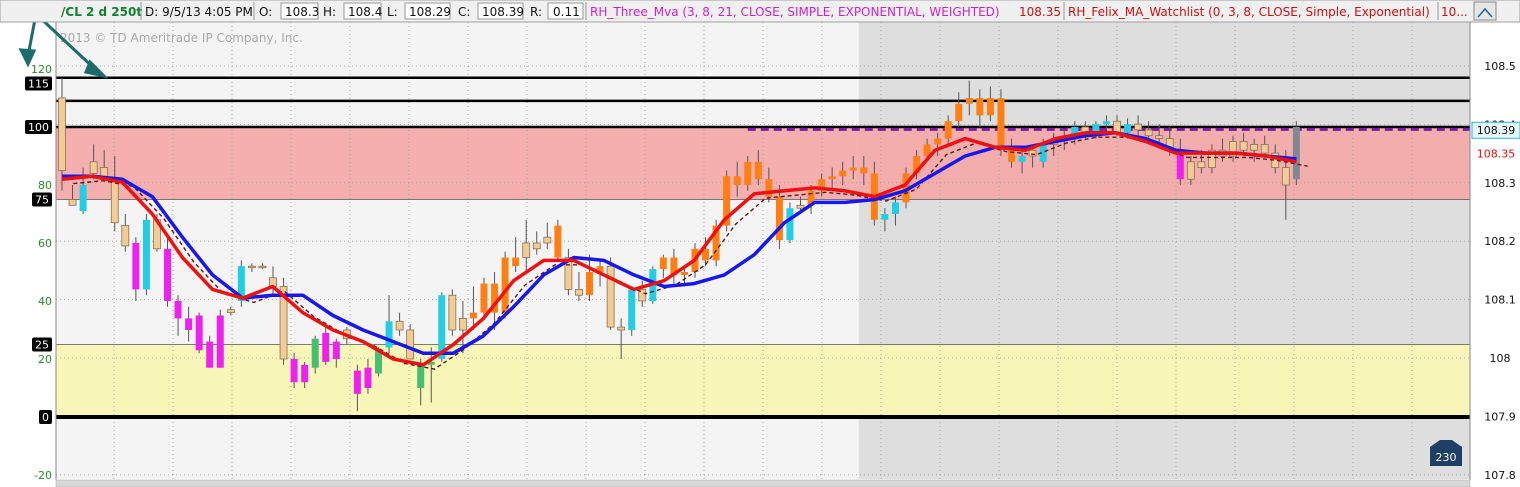  I want to click on header-open-label: O:, so click(265, 12).